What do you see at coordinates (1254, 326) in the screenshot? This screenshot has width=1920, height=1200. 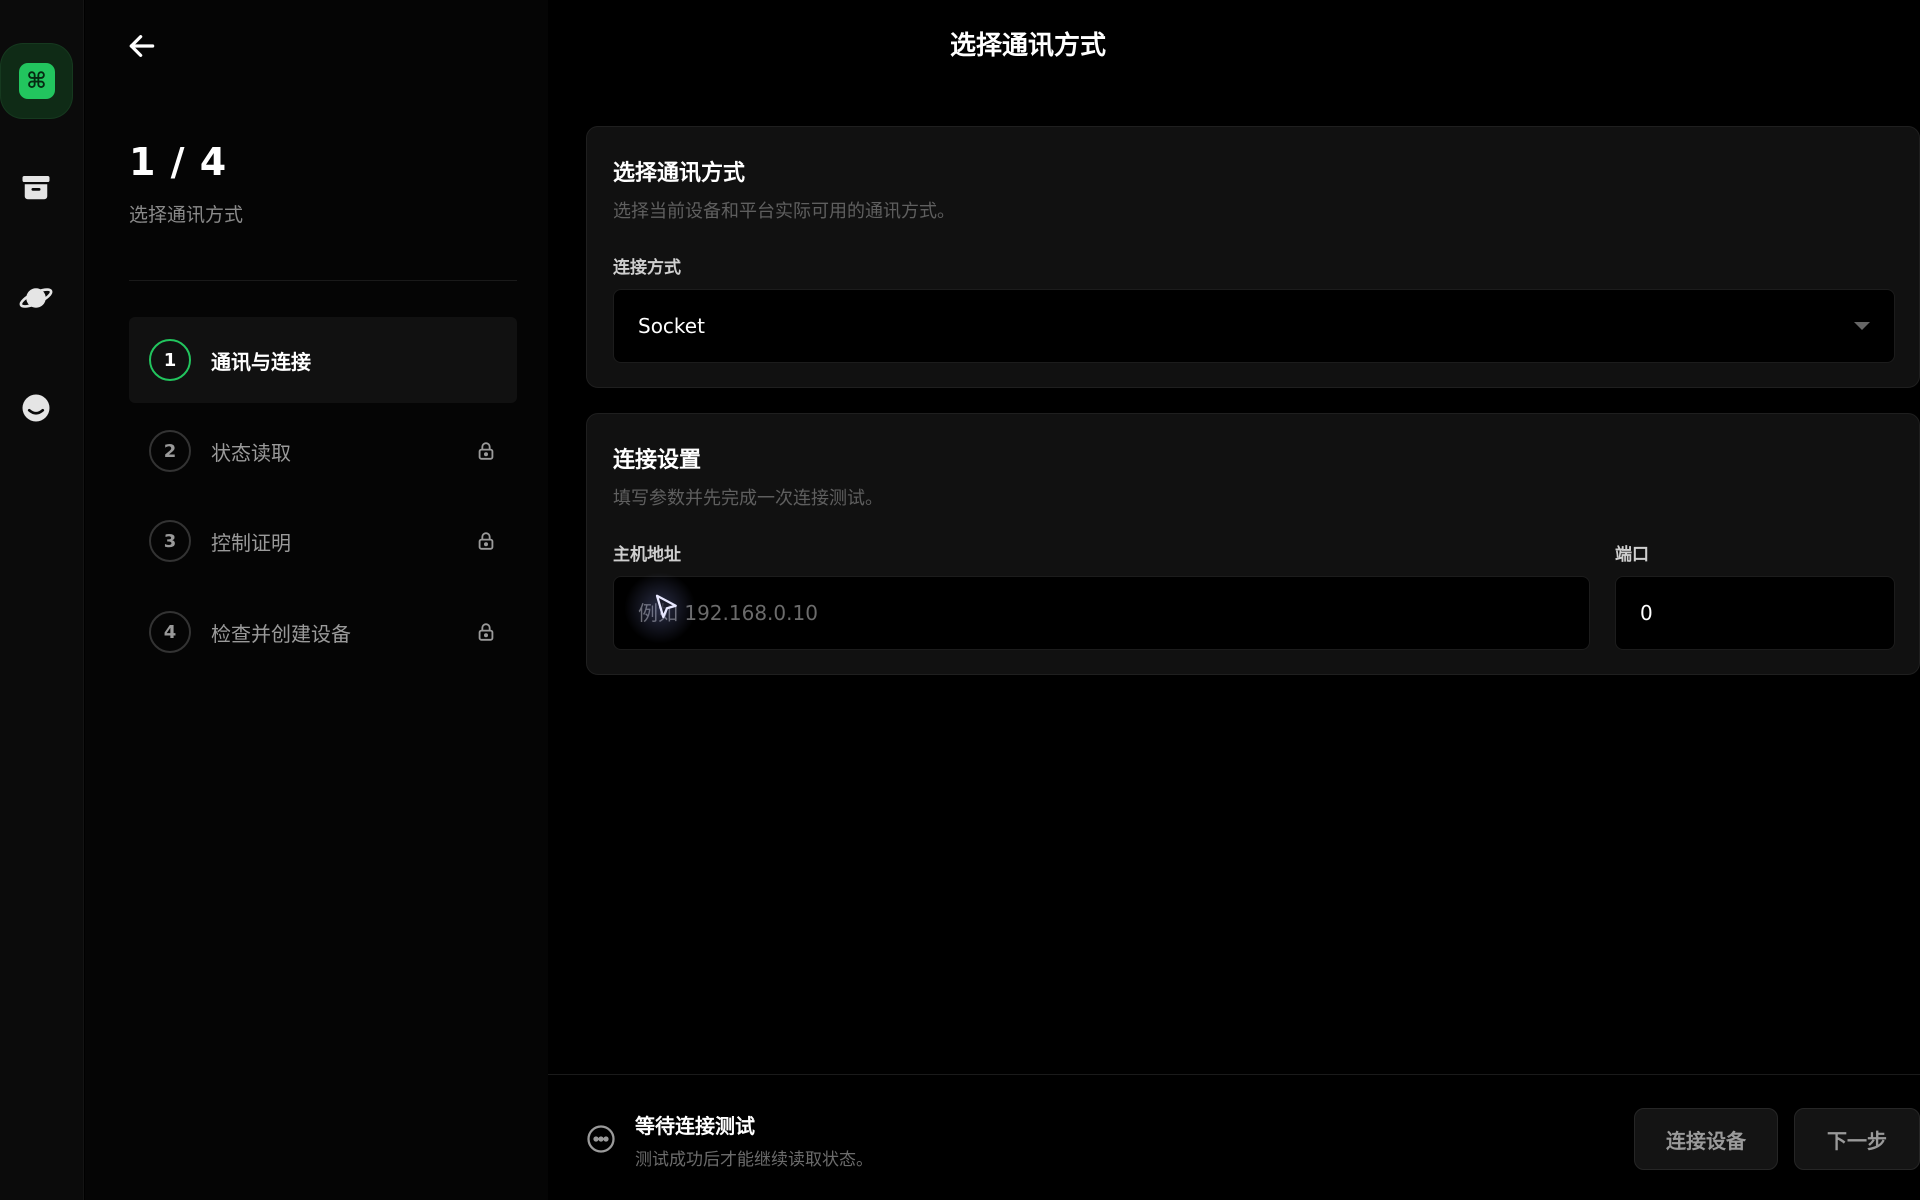 I see `connection-method-select: Socket` at bounding box center [1254, 326].